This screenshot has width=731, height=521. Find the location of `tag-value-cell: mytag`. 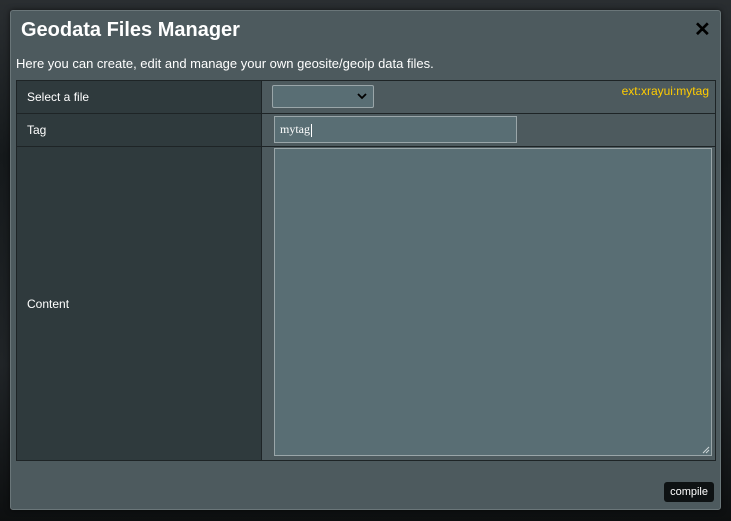

tag-value-cell: mytag is located at coordinates (488, 130).